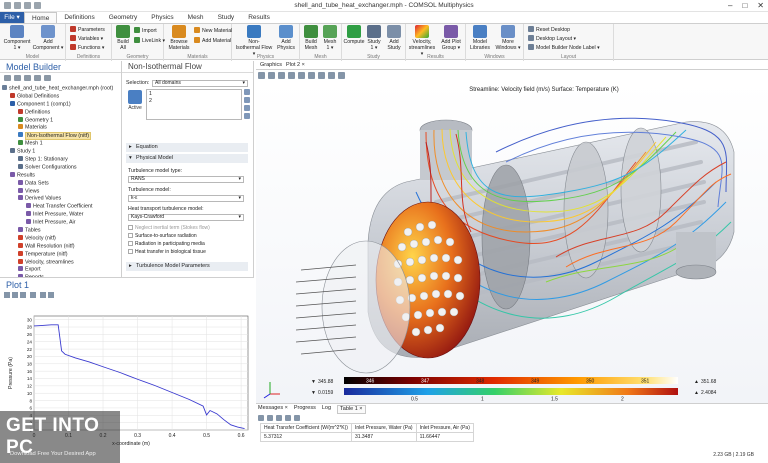  I want to click on tab-home: Home, so click(41, 17).